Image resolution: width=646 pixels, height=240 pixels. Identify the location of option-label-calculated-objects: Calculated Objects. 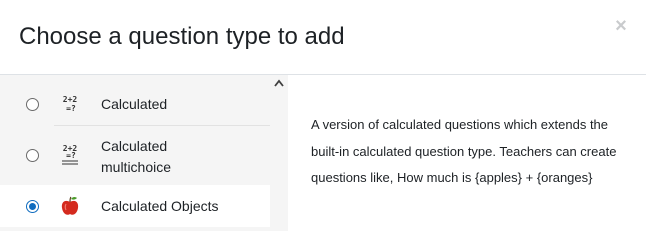
(160, 206).